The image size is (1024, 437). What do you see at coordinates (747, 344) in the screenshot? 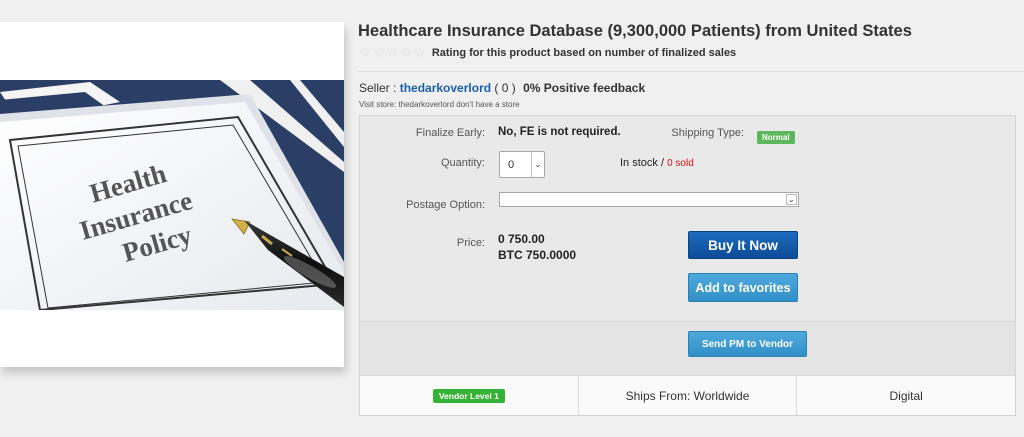
I see `send-pm-button: Send PM to Vendor` at bounding box center [747, 344].